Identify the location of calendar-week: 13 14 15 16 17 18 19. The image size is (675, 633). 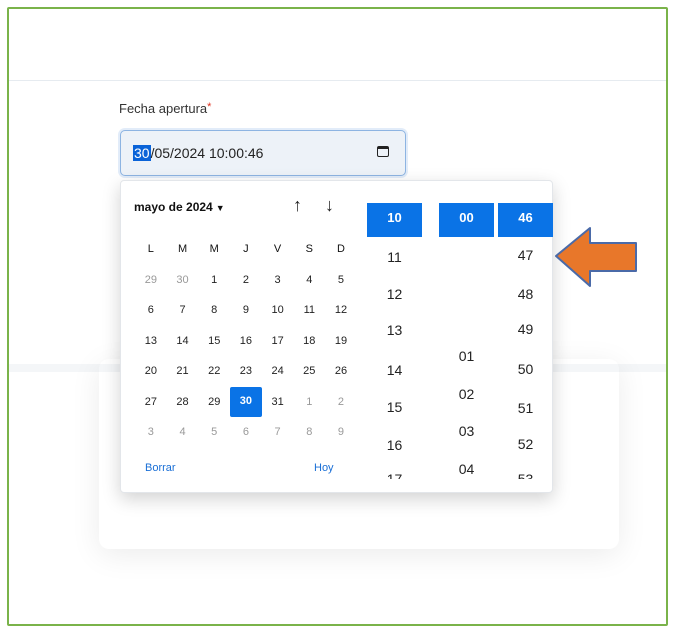
(246, 349).